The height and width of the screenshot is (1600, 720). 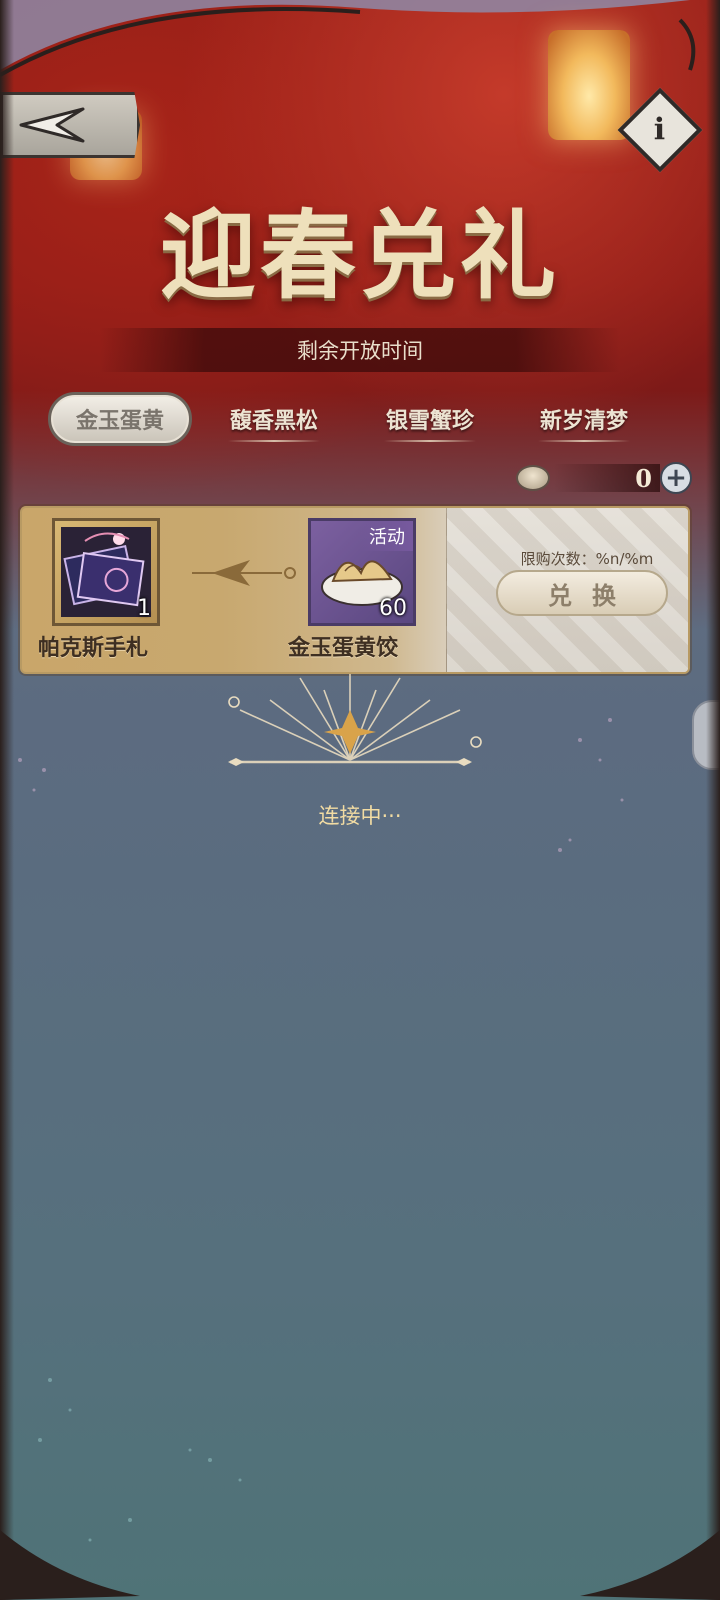 What do you see at coordinates (706, 735) in the screenshot?
I see `side-drawer-handle` at bounding box center [706, 735].